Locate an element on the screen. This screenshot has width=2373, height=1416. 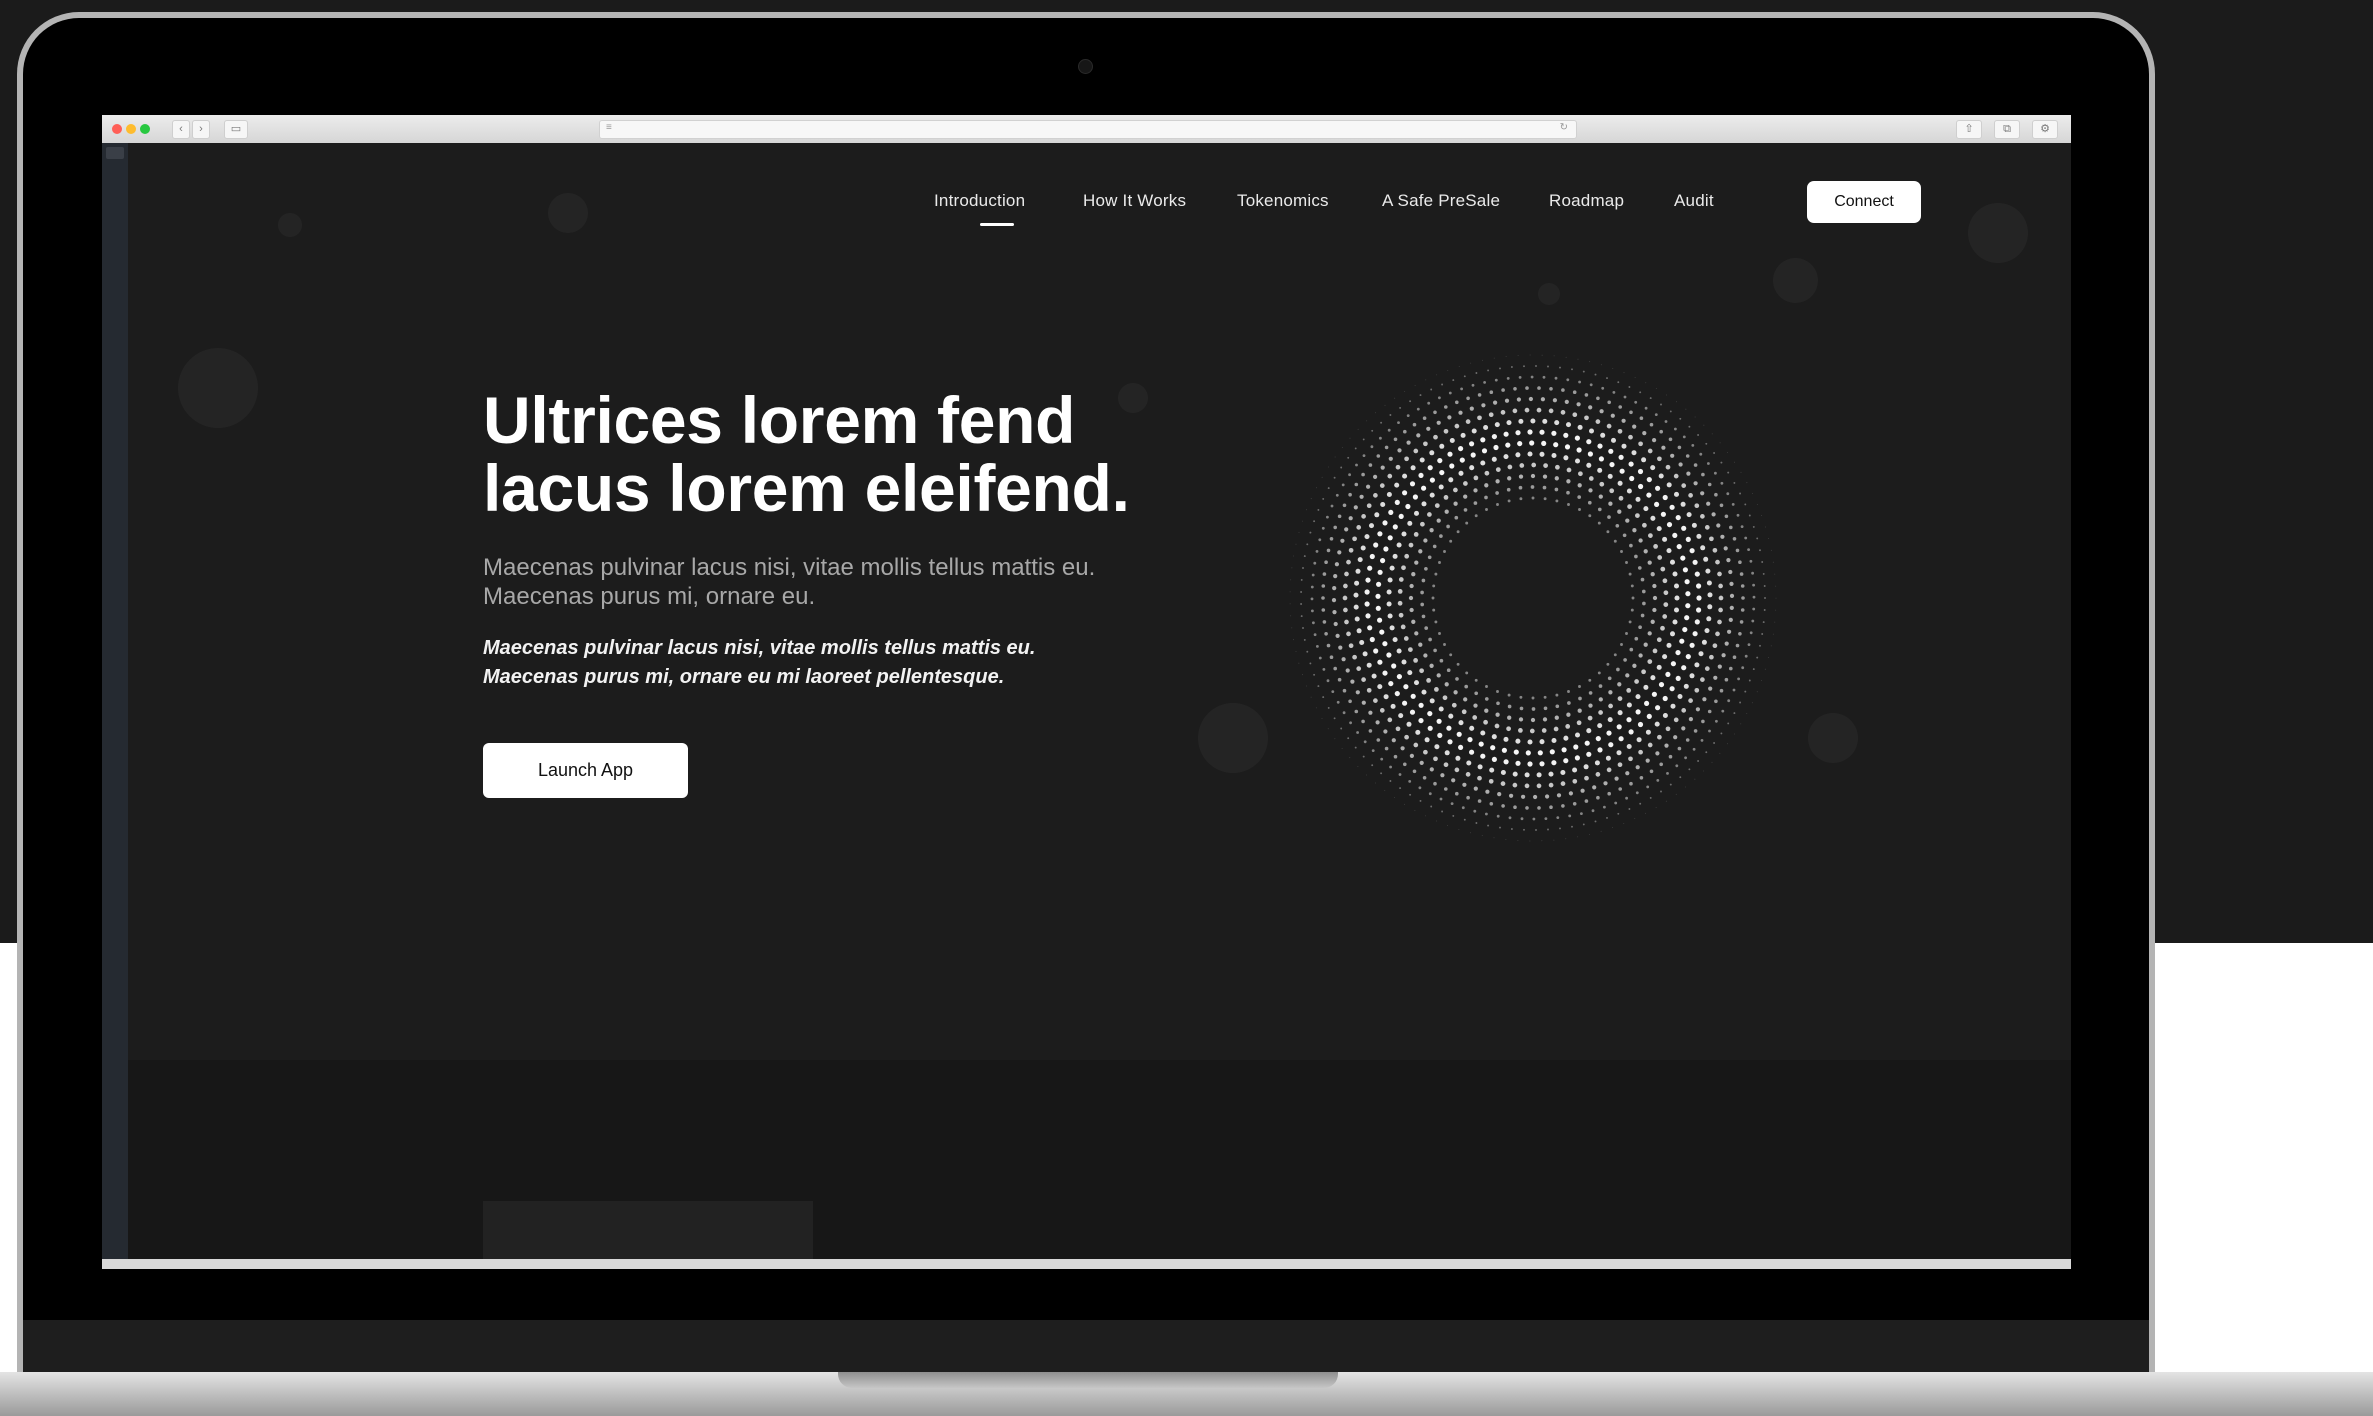
tabs-icon: ⧉ is located at coordinates (2007, 129).